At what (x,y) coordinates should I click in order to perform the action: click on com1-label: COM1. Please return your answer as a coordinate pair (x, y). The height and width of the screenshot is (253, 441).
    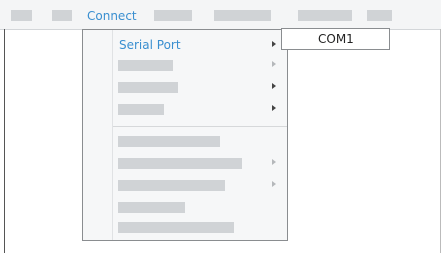
    Looking at the image, I should click on (336, 39).